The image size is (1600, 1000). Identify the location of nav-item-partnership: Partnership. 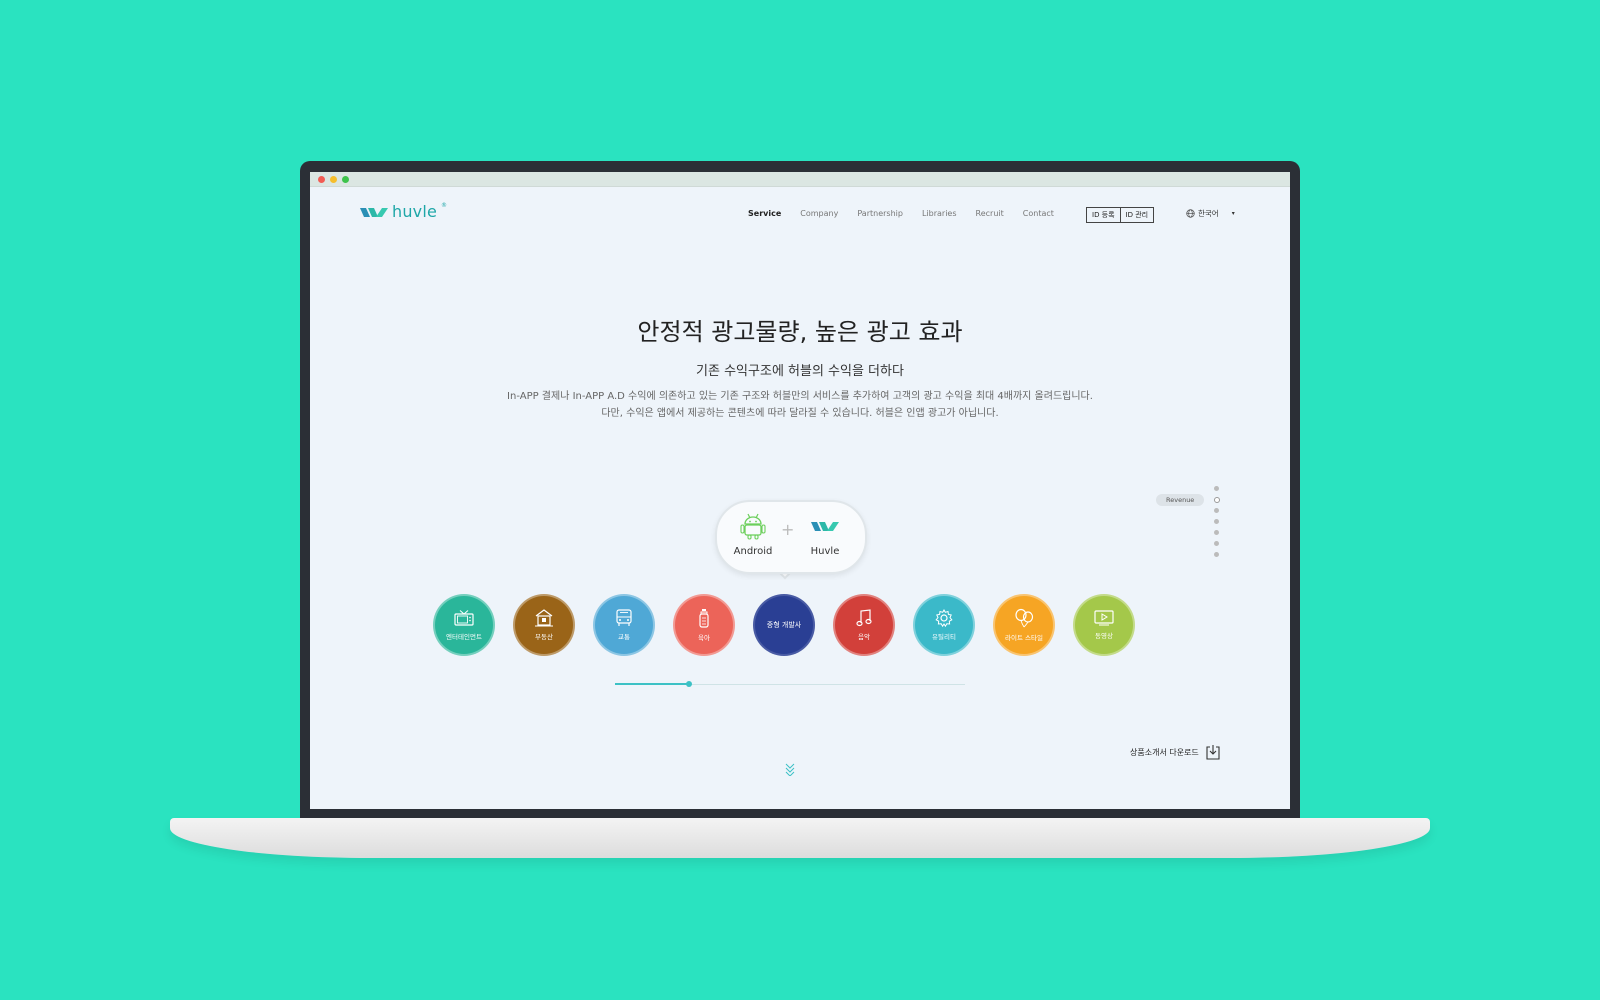
(880, 213).